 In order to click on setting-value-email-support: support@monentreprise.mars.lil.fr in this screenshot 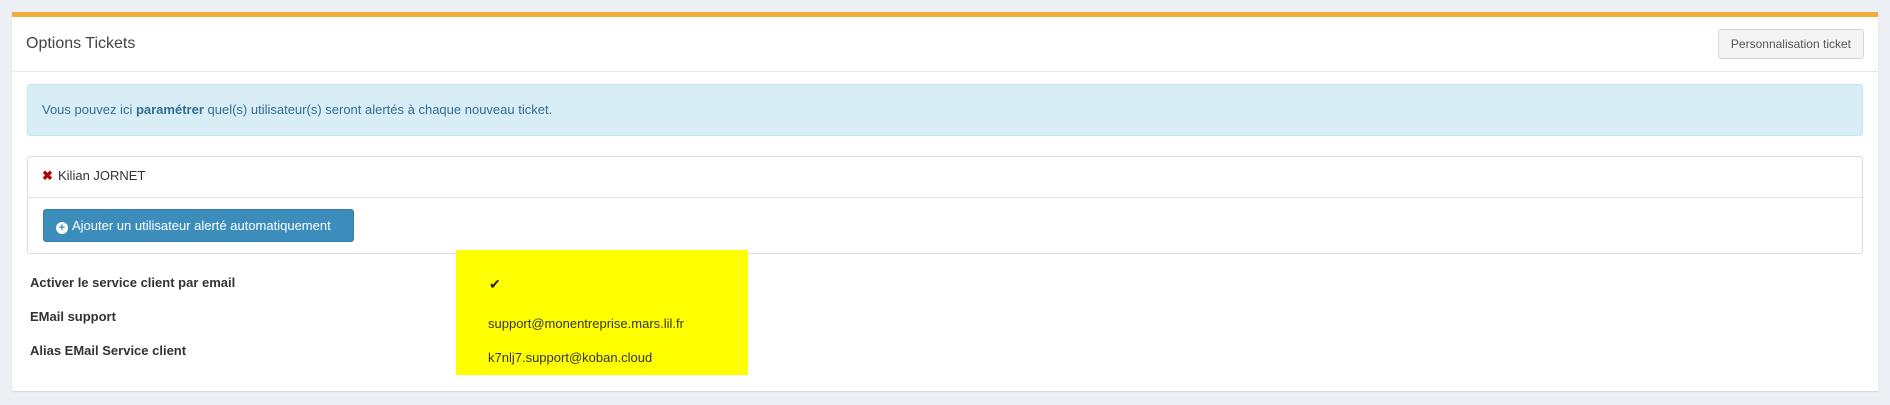, I will do `click(586, 323)`.